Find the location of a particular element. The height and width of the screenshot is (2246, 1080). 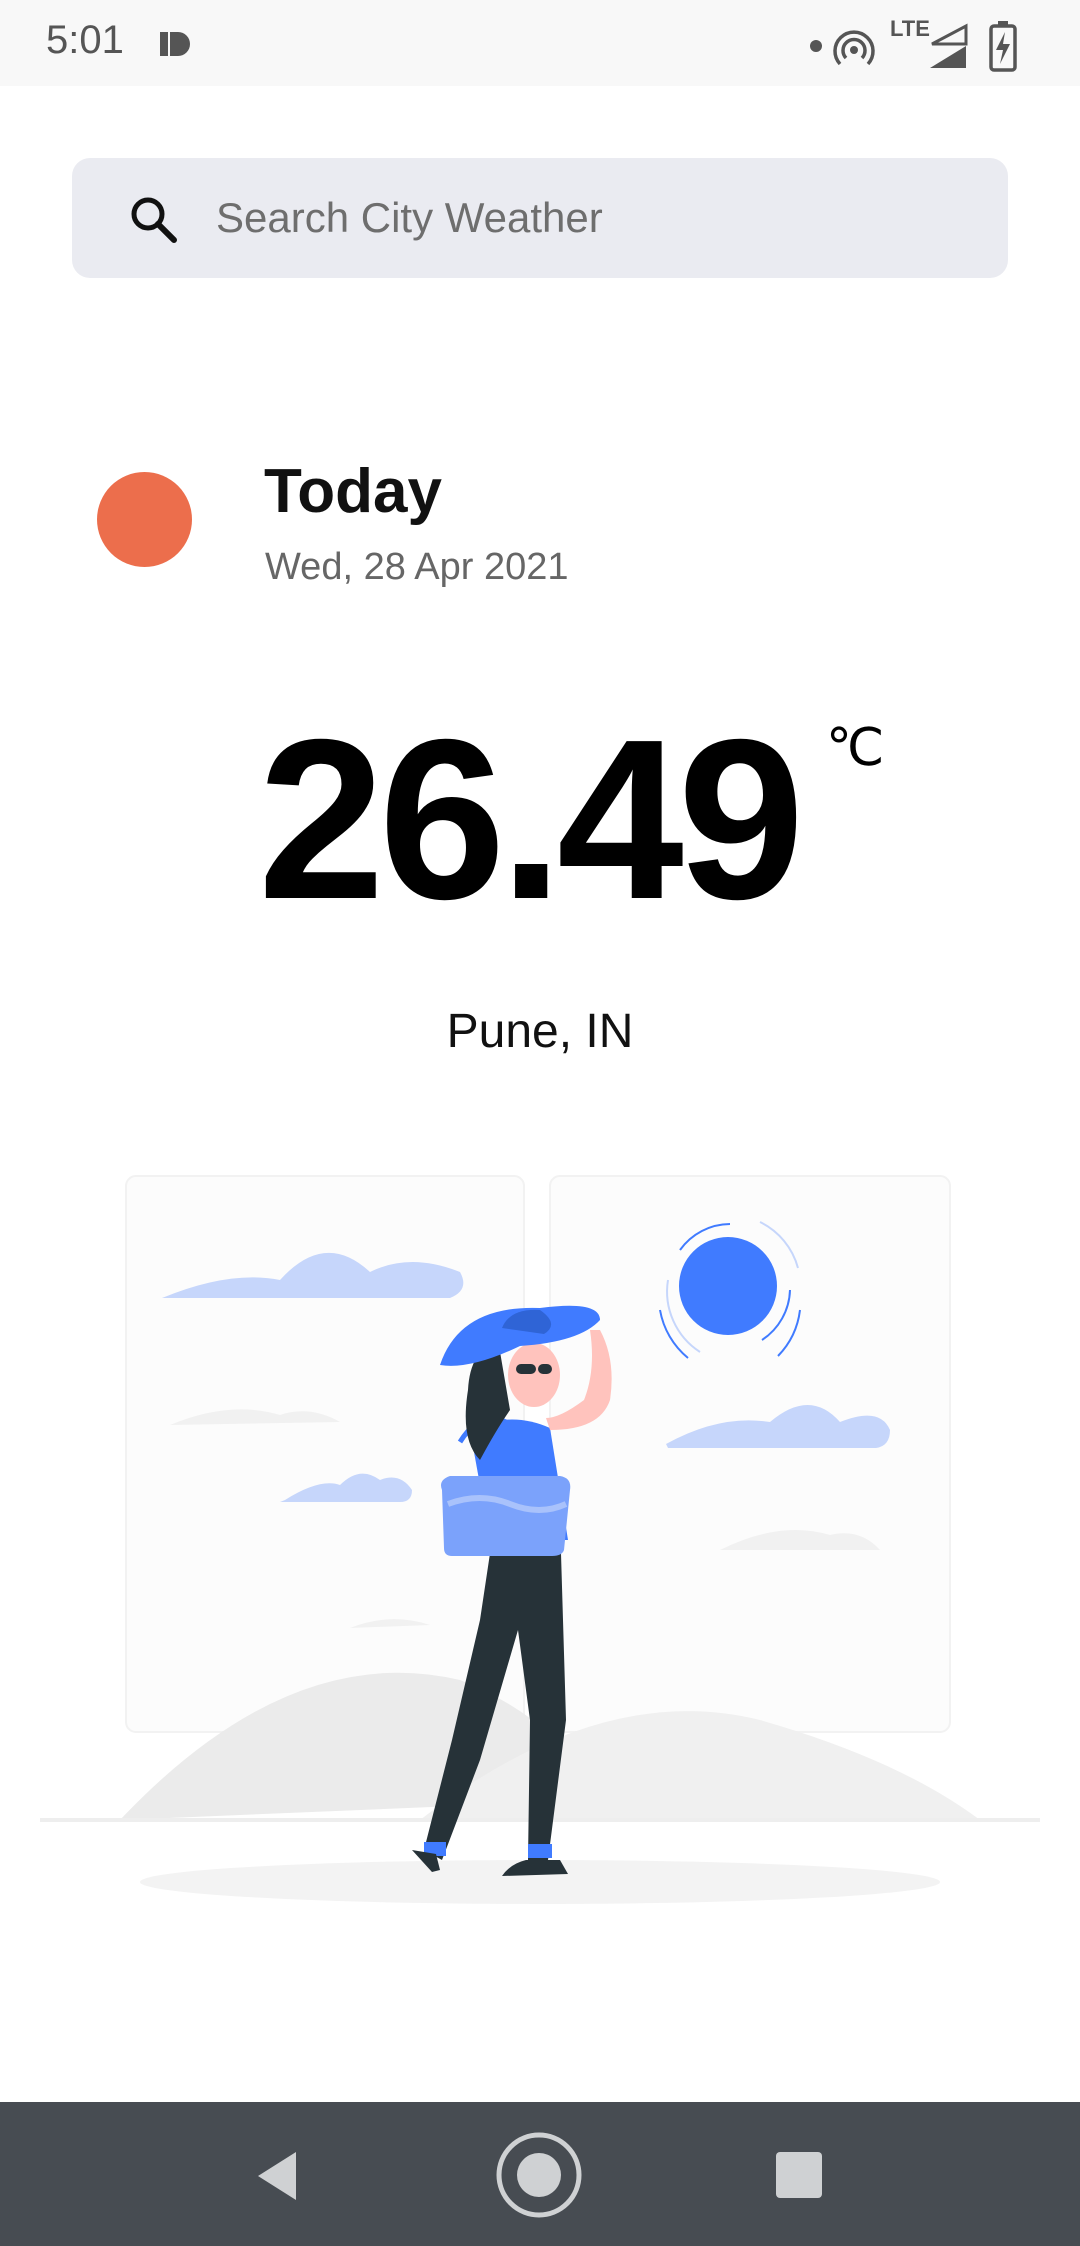

navigation-bar is located at coordinates (540, 2174).